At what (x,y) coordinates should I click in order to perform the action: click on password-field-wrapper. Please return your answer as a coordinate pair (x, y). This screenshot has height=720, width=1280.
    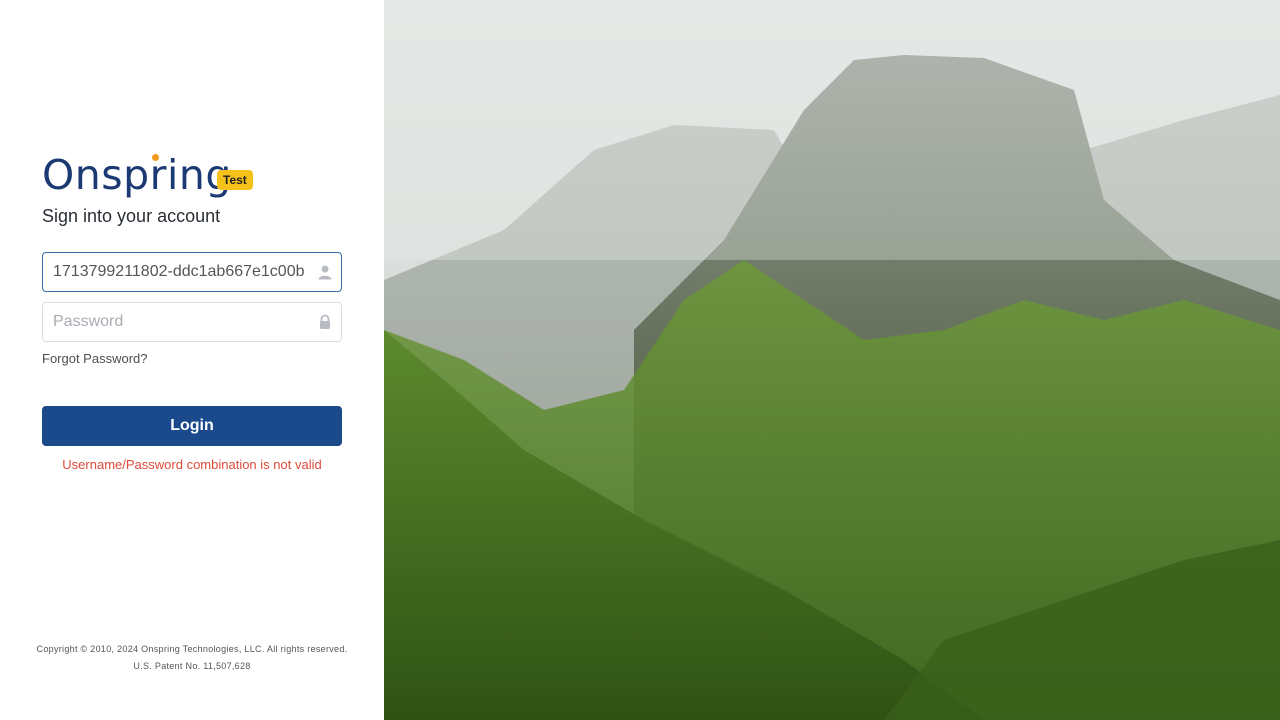
    Looking at the image, I should click on (192, 322).